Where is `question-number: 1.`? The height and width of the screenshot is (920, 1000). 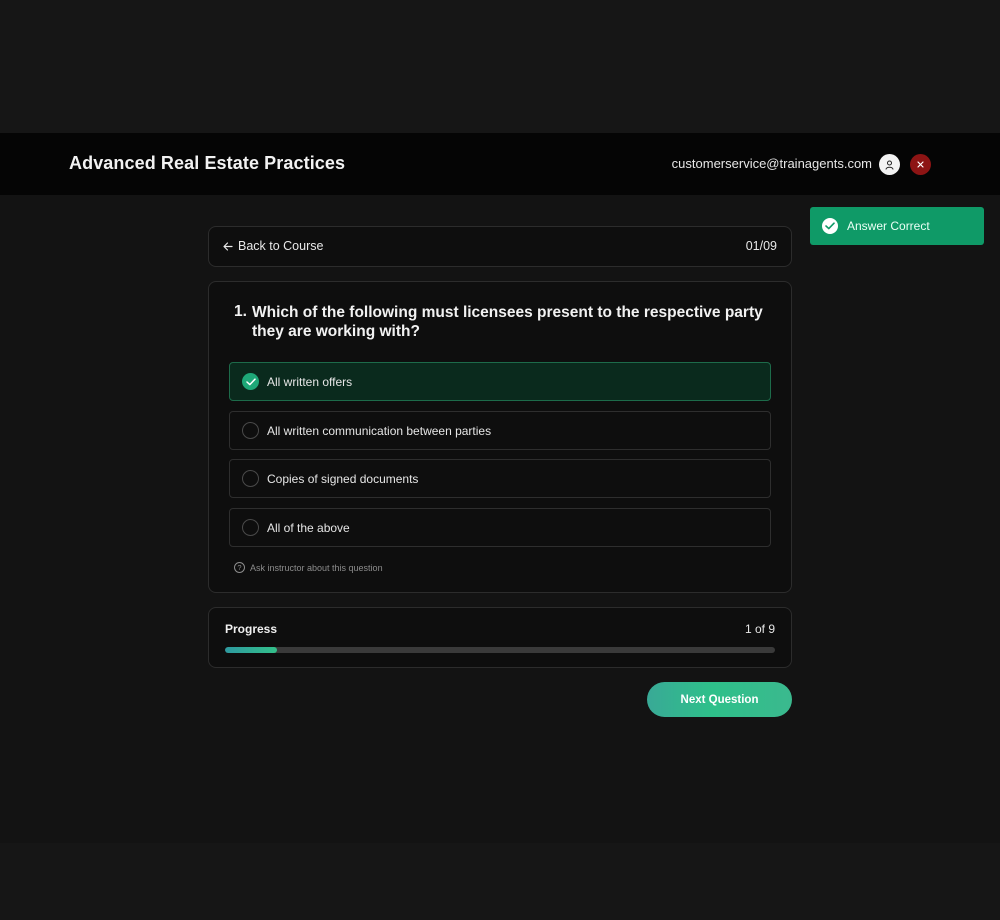
question-number: 1. is located at coordinates (240, 311).